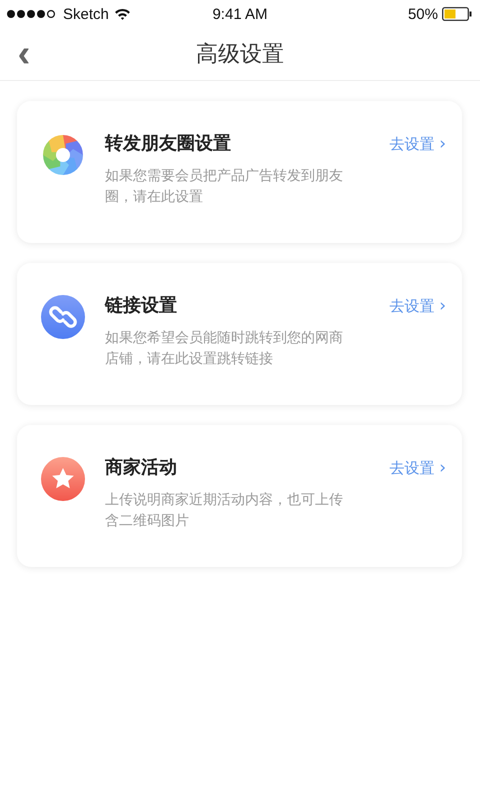  What do you see at coordinates (24, 54) in the screenshot?
I see `back-button: ‹` at bounding box center [24, 54].